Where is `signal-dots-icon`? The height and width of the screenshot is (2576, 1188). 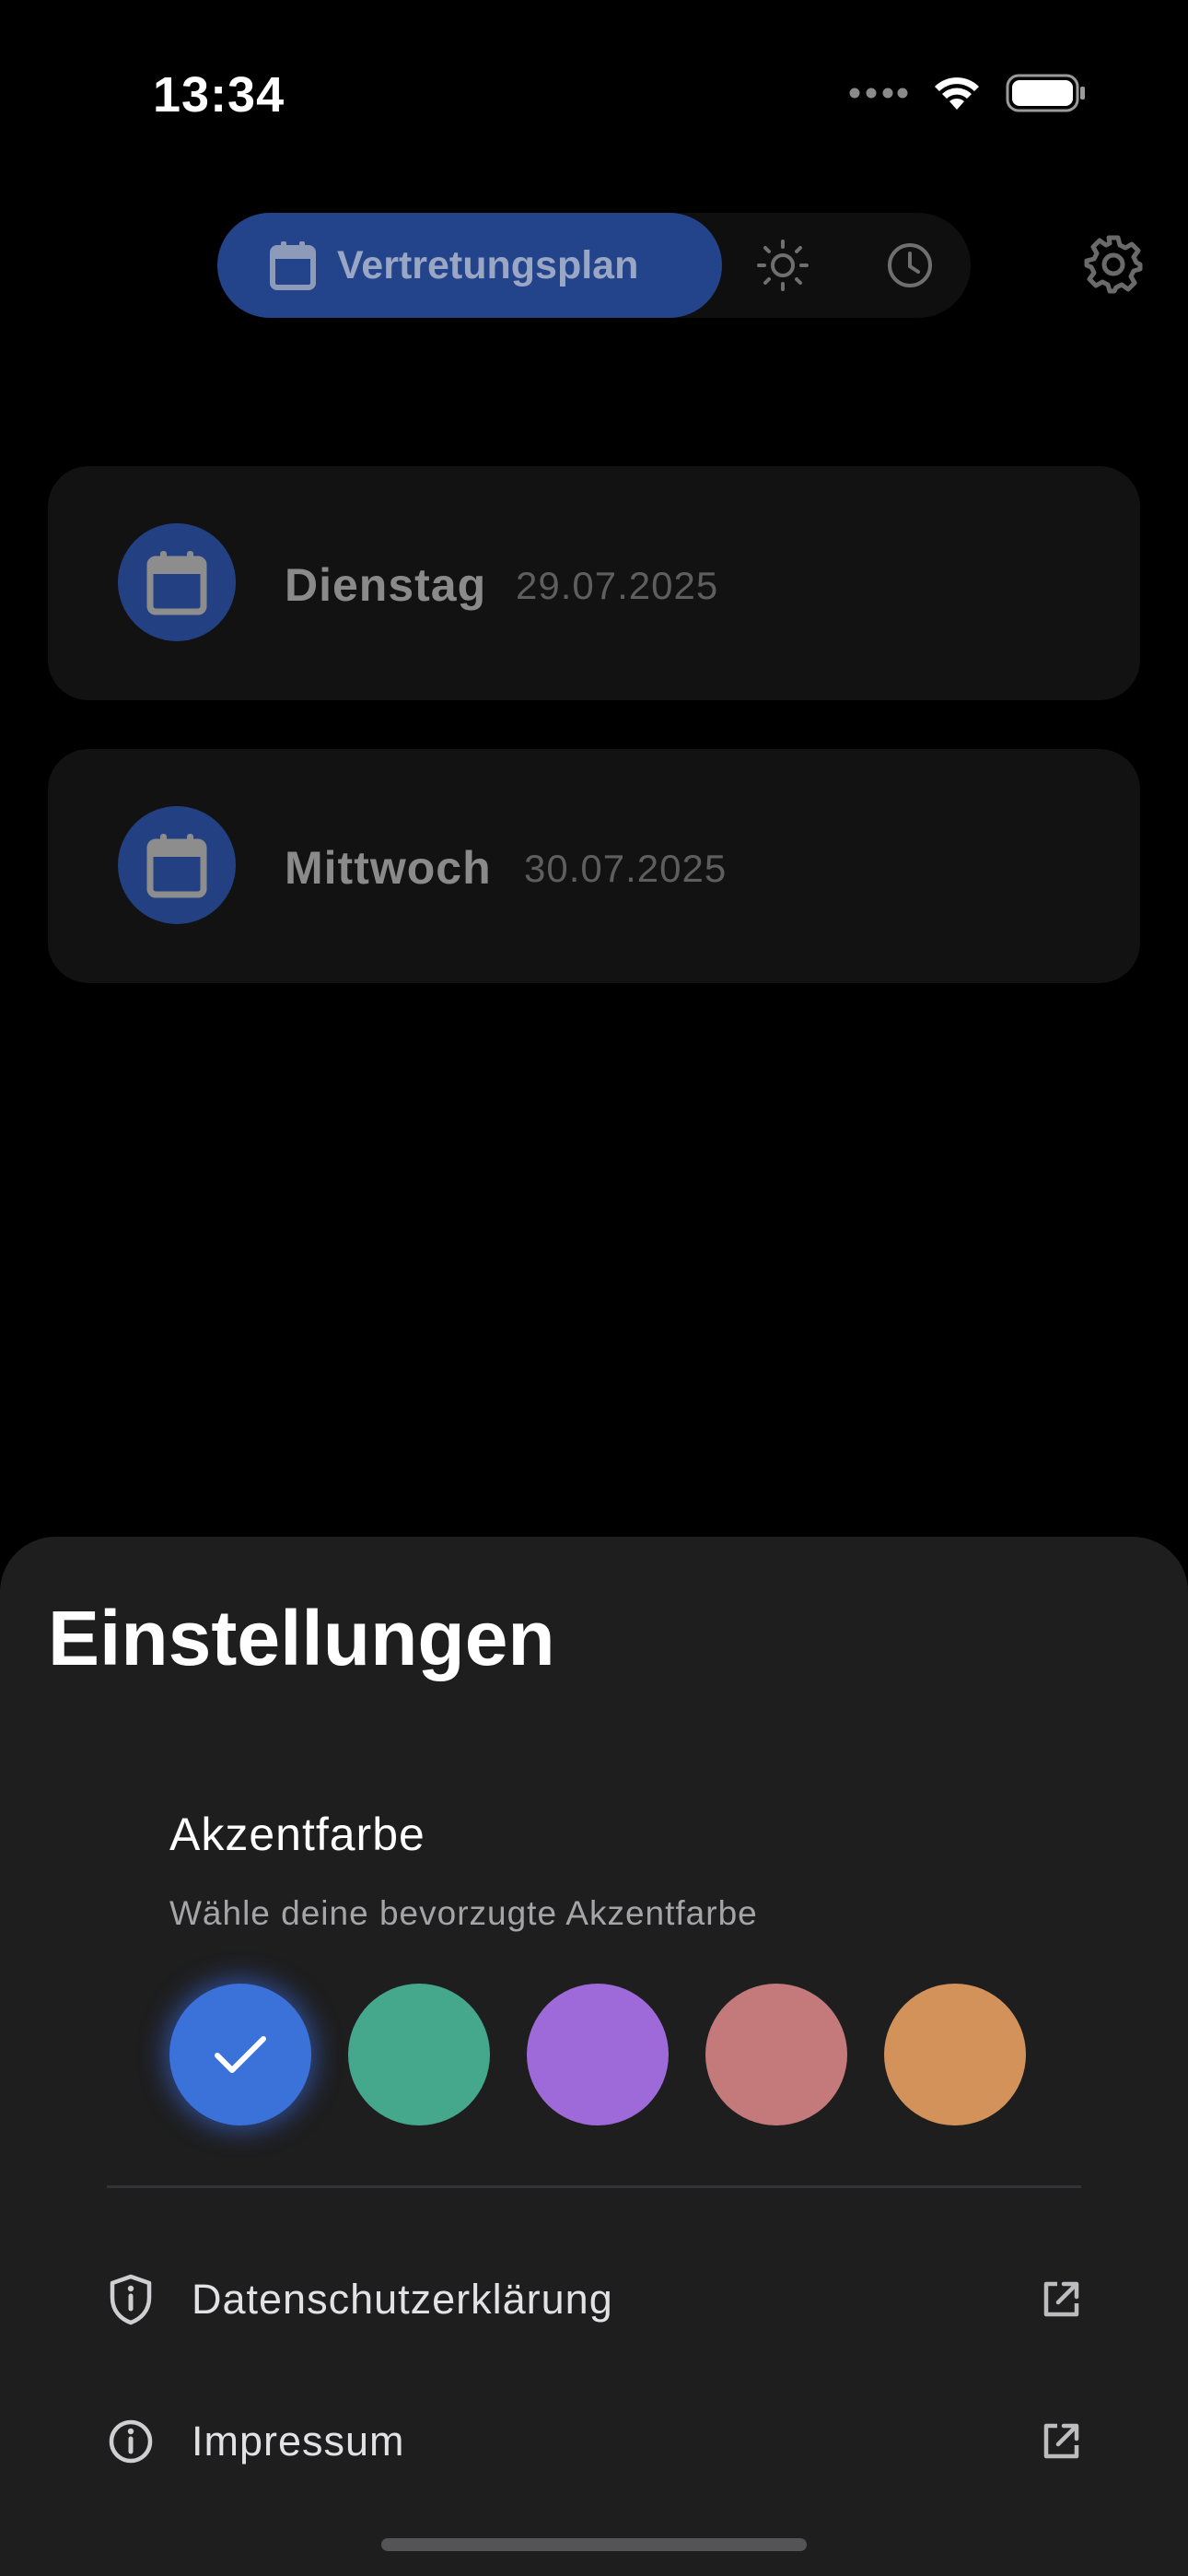 signal-dots-icon is located at coordinates (878, 93).